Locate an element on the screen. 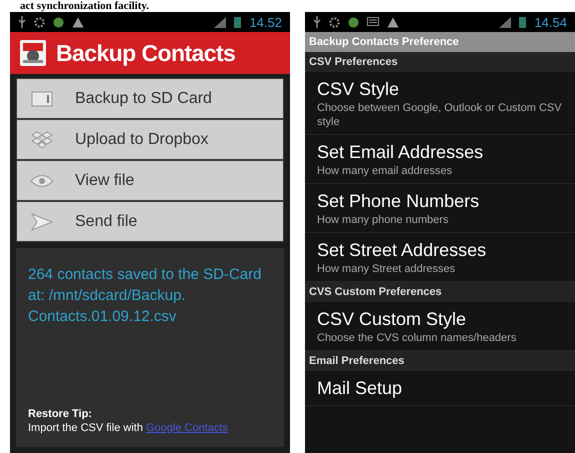 The width and height of the screenshot is (575, 453). section-title: CSV Preferences is located at coordinates (353, 62).